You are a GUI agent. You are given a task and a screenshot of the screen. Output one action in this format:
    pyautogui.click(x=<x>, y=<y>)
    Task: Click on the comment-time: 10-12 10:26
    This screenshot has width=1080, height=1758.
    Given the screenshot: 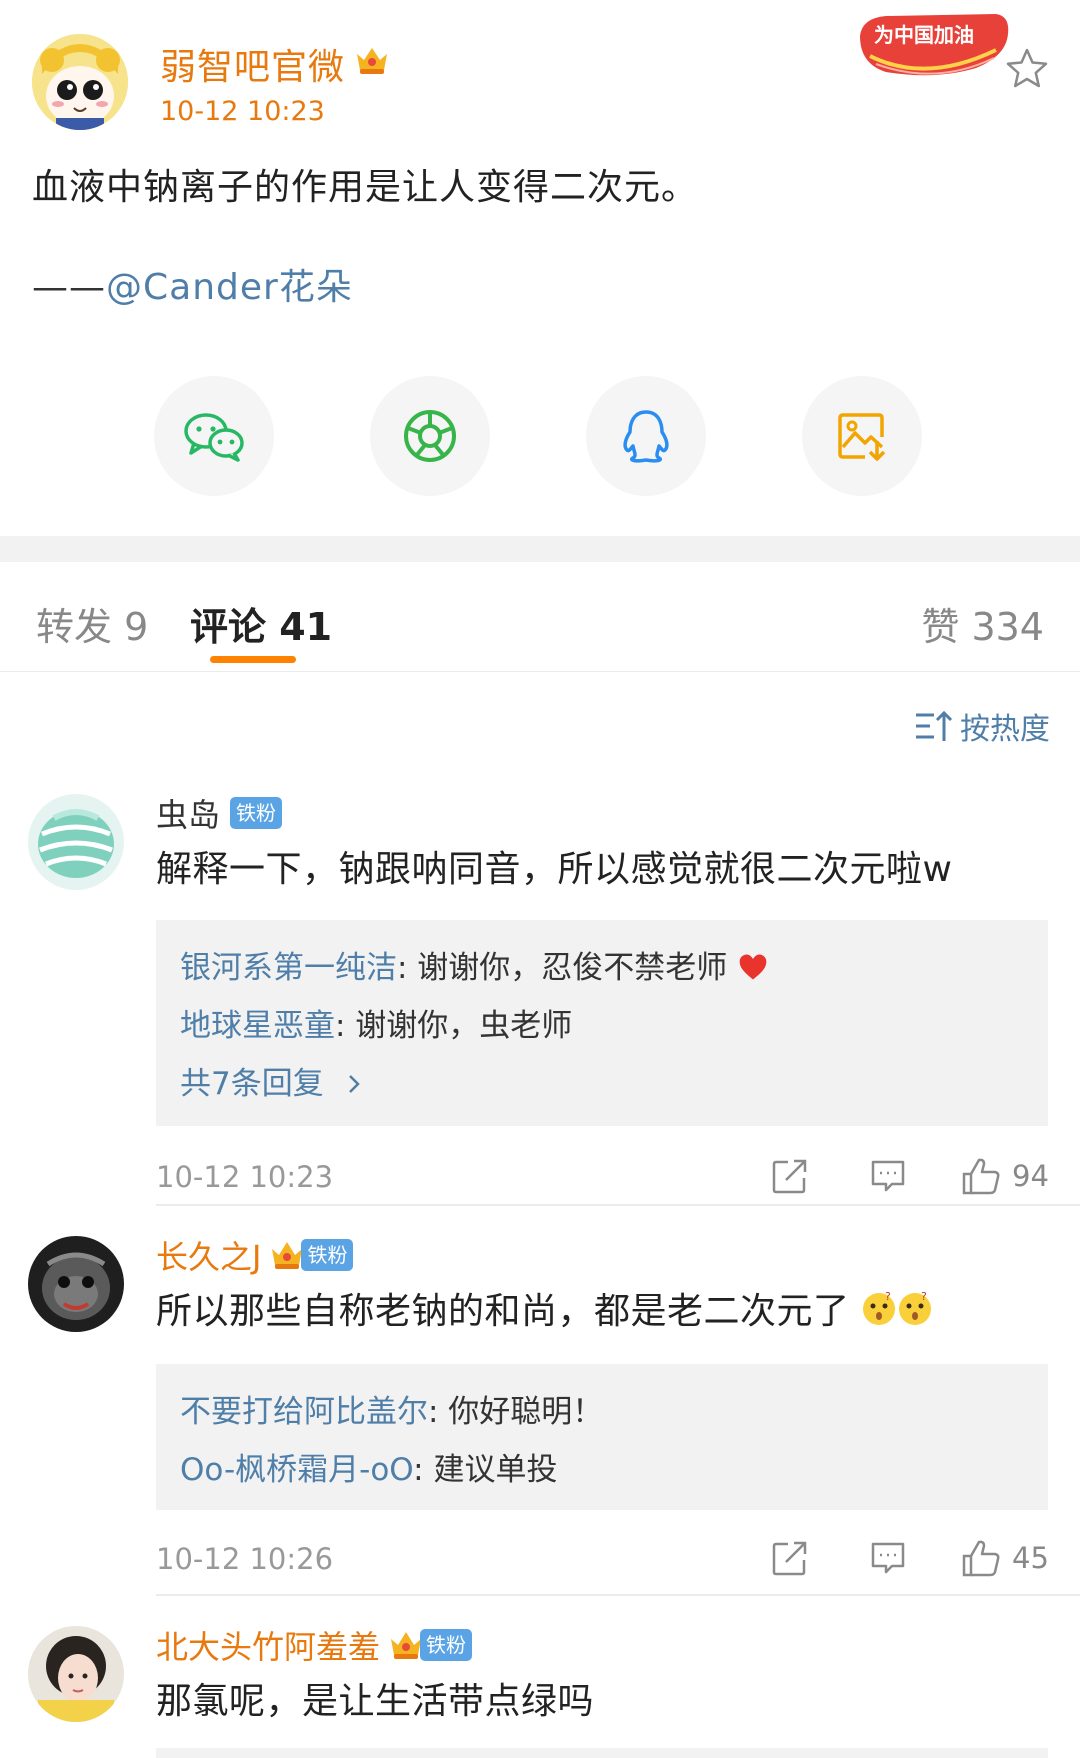 What is the action you would take?
    pyautogui.click(x=245, y=1559)
    